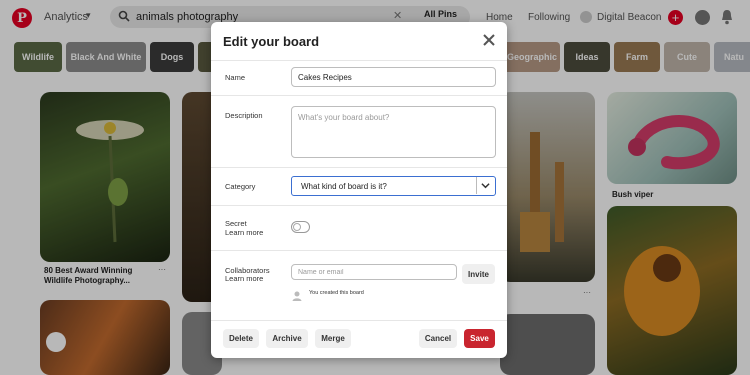 The height and width of the screenshot is (375, 750). Describe the element at coordinates (479, 338) in the screenshot. I see `save-button: Save` at that location.